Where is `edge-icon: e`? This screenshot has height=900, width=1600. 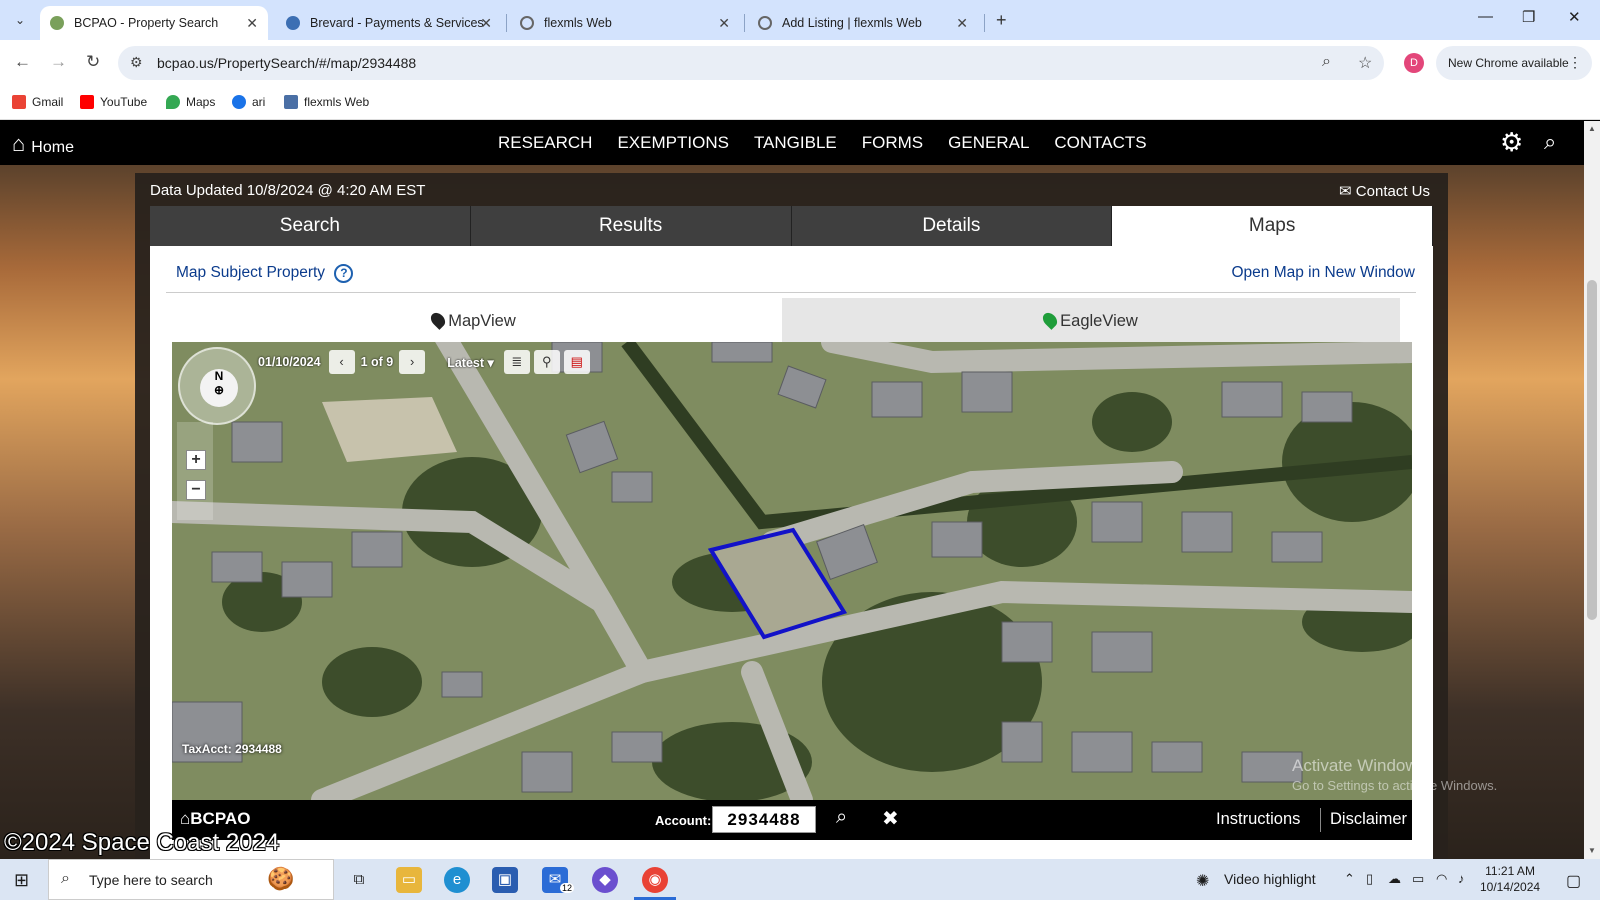 edge-icon: e is located at coordinates (457, 880).